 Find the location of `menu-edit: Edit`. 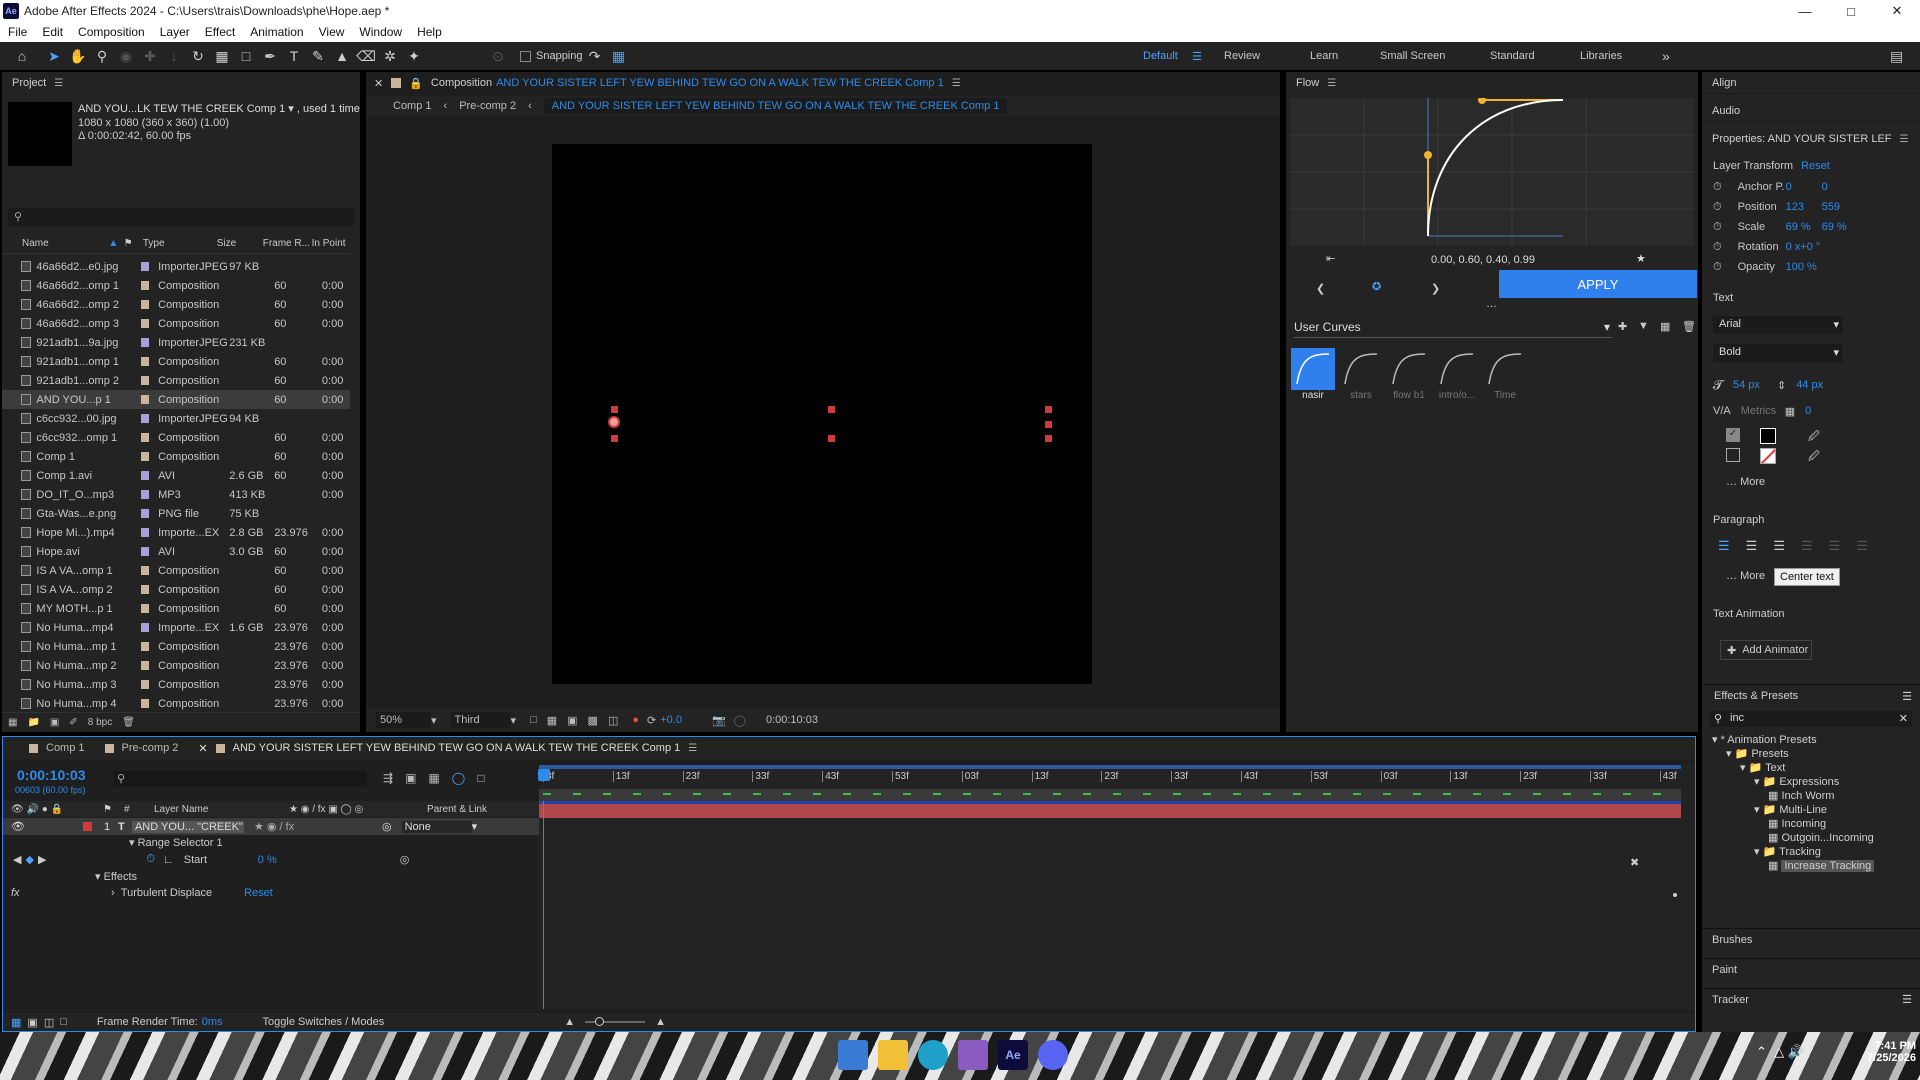

menu-edit: Edit is located at coordinates (52, 32).